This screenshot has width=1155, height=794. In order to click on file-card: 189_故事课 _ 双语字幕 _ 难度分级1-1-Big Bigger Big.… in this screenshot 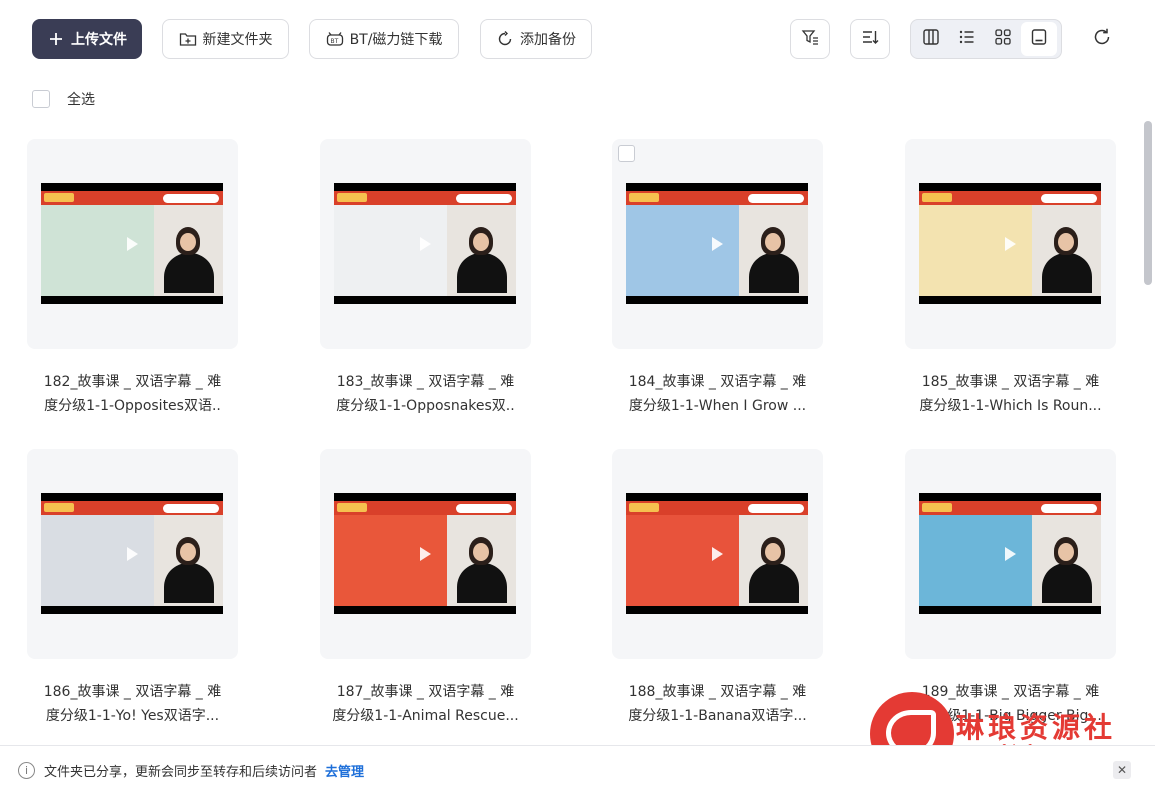, I will do `click(1010, 588)`.